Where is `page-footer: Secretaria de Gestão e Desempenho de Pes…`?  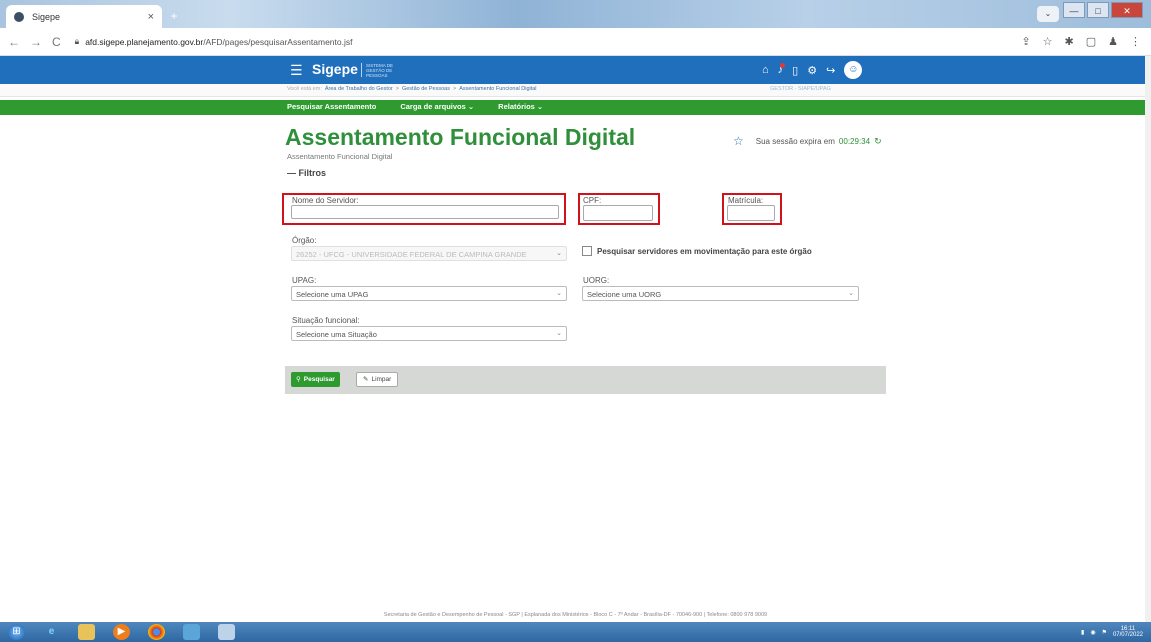 page-footer: Secretaria de Gestão e Desempenho de Pes… is located at coordinates (575, 615).